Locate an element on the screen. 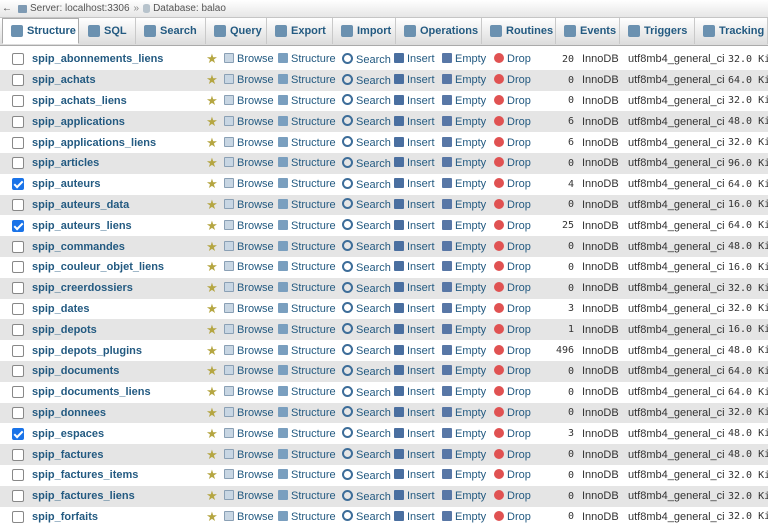  tab-operations: Operations is located at coordinates (439, 31).